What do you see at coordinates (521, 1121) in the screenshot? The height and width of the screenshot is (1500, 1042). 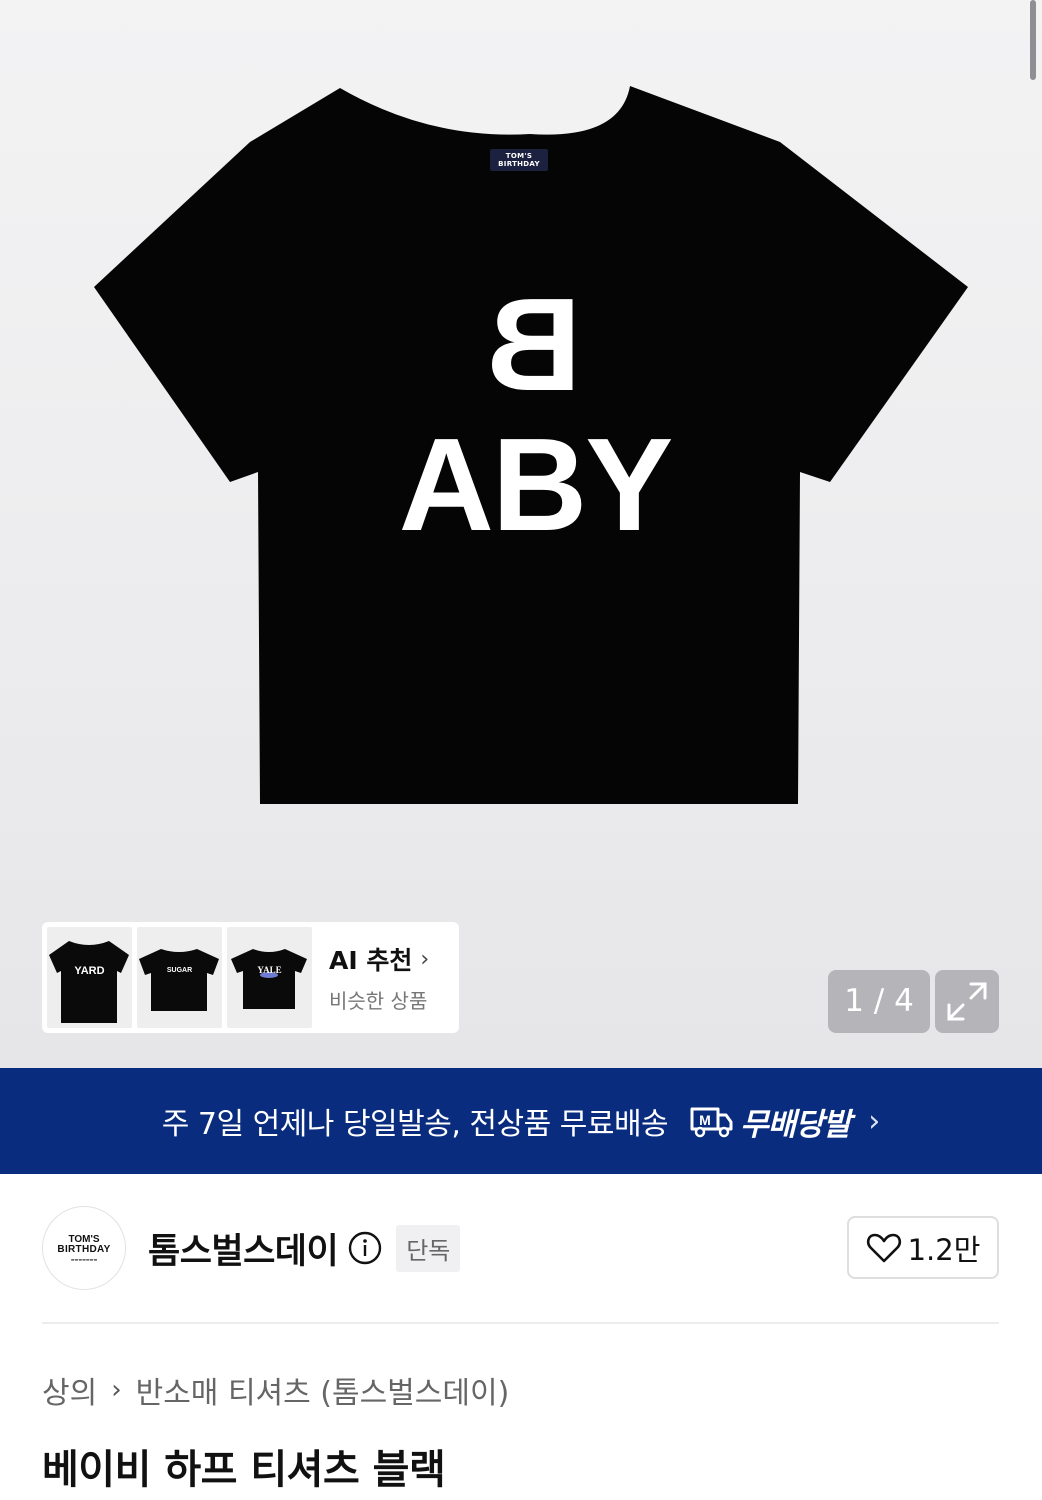 I see `free-shipping-banner: 주 7일 언제나 당일발송, 전상품 무료배송 M 무배당발 ›` at bounding box center [521, 1121].